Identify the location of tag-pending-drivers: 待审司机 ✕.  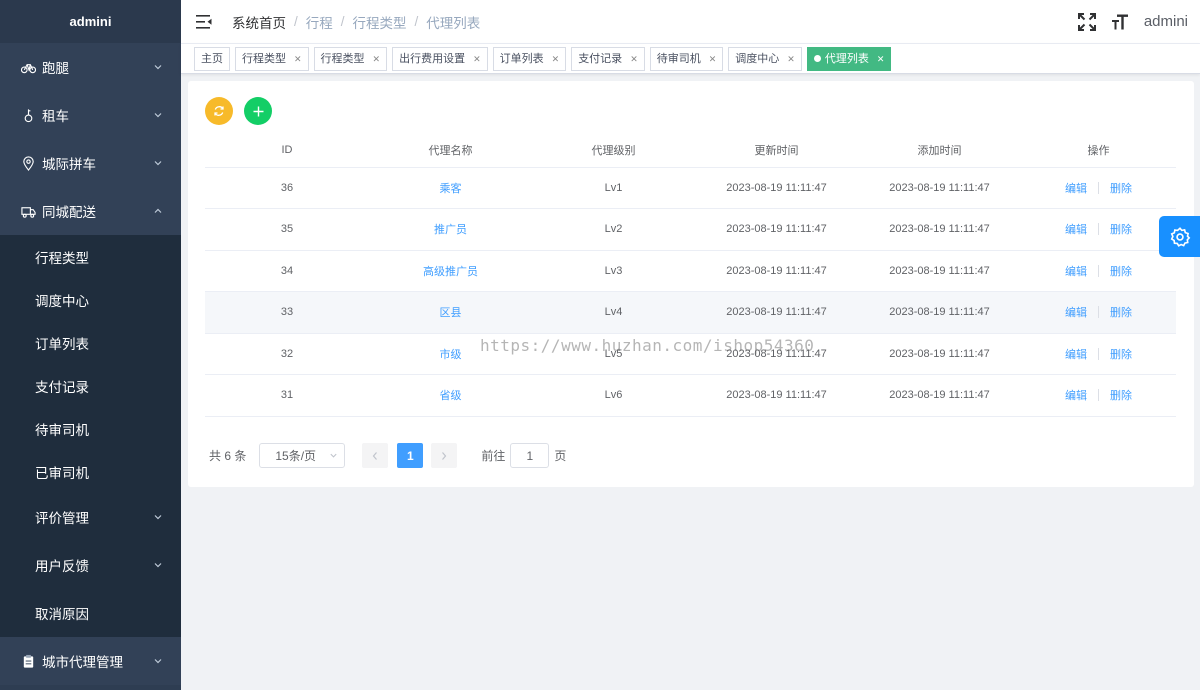
(686, 58).